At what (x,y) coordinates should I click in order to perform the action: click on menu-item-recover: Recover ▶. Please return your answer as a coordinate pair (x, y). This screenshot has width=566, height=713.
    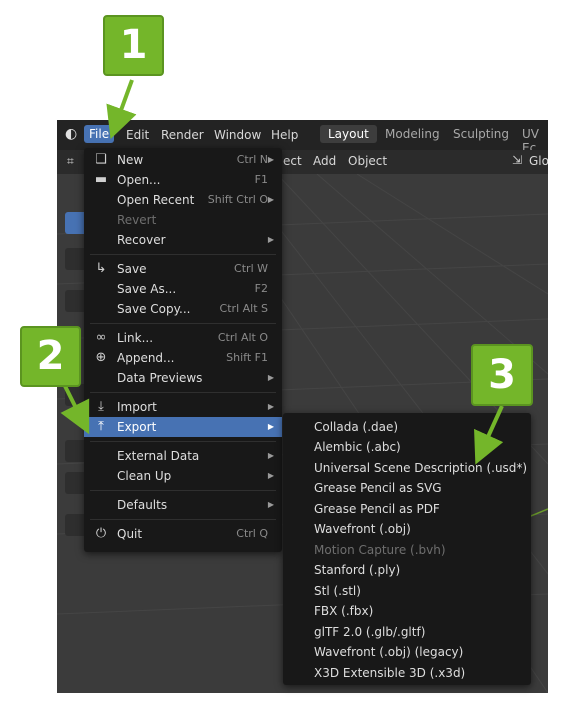
    Looking at the image, I should click on (183, 240).